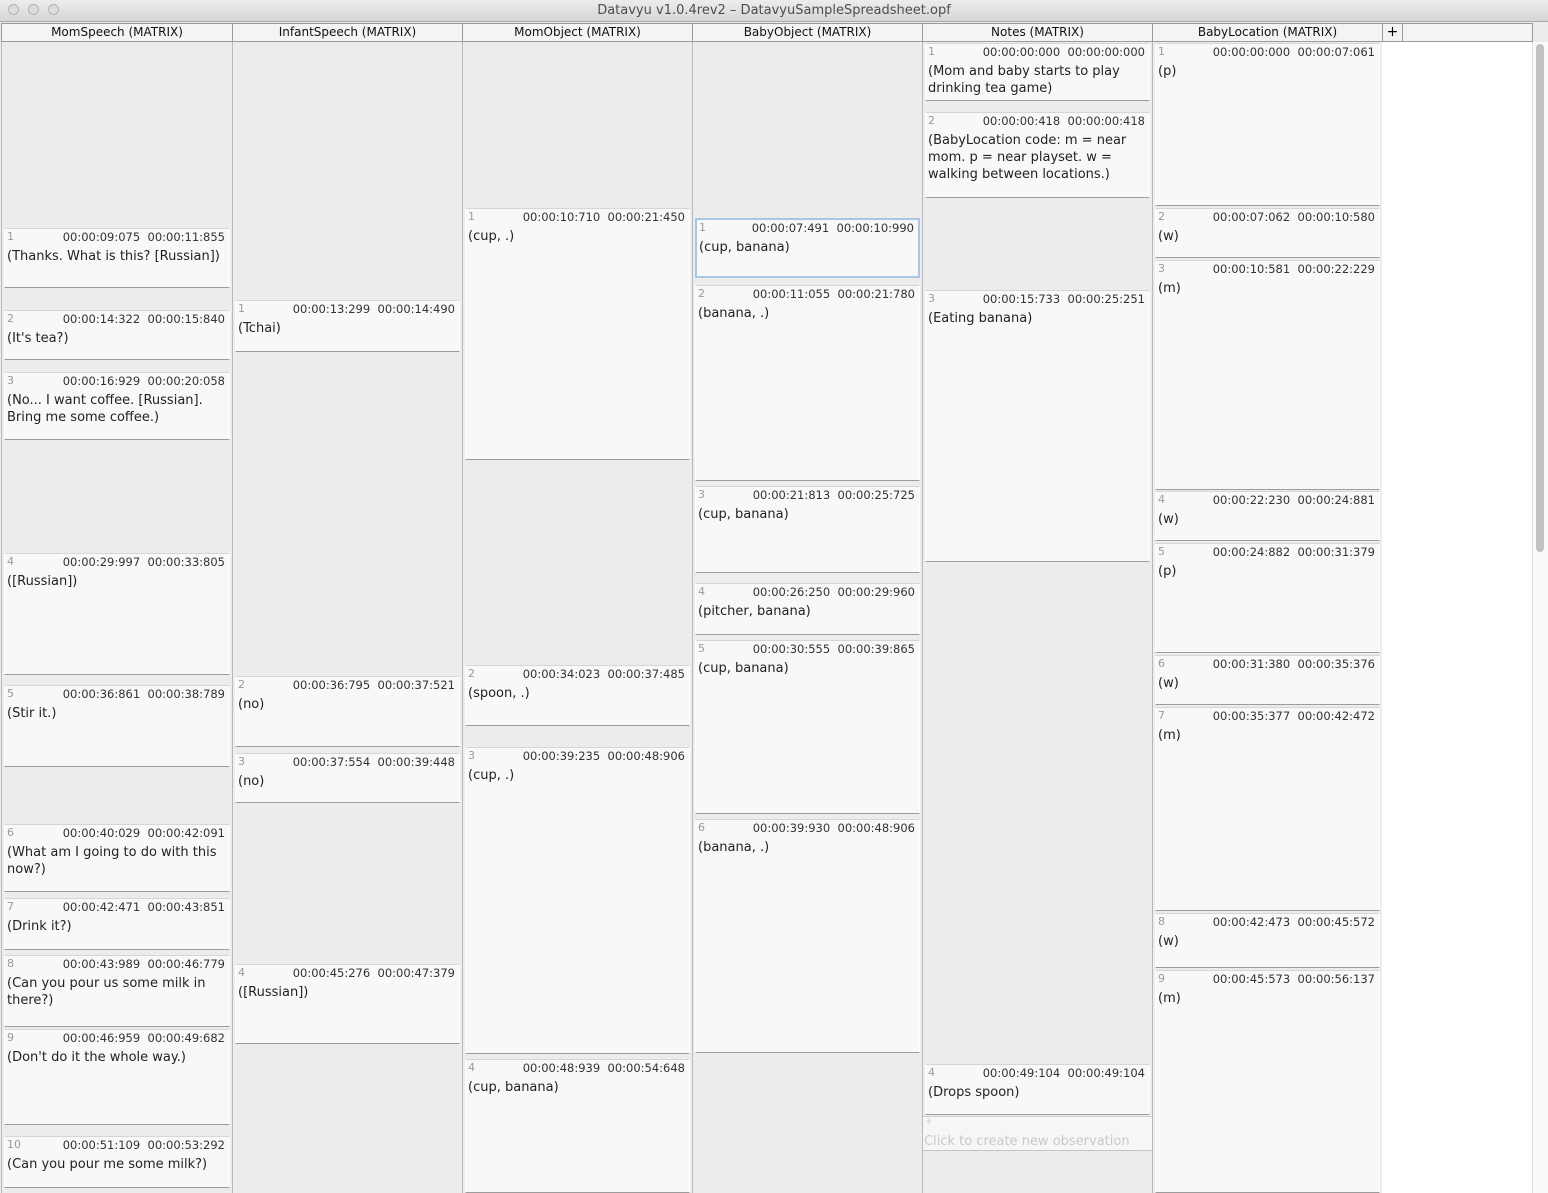 Image resolution: width=1548 pixels, height=1193 pixels. Describe the element at coordinates (101, 319) in the screenshot. I see `cell-onset: 00:00:14:322` at that location.